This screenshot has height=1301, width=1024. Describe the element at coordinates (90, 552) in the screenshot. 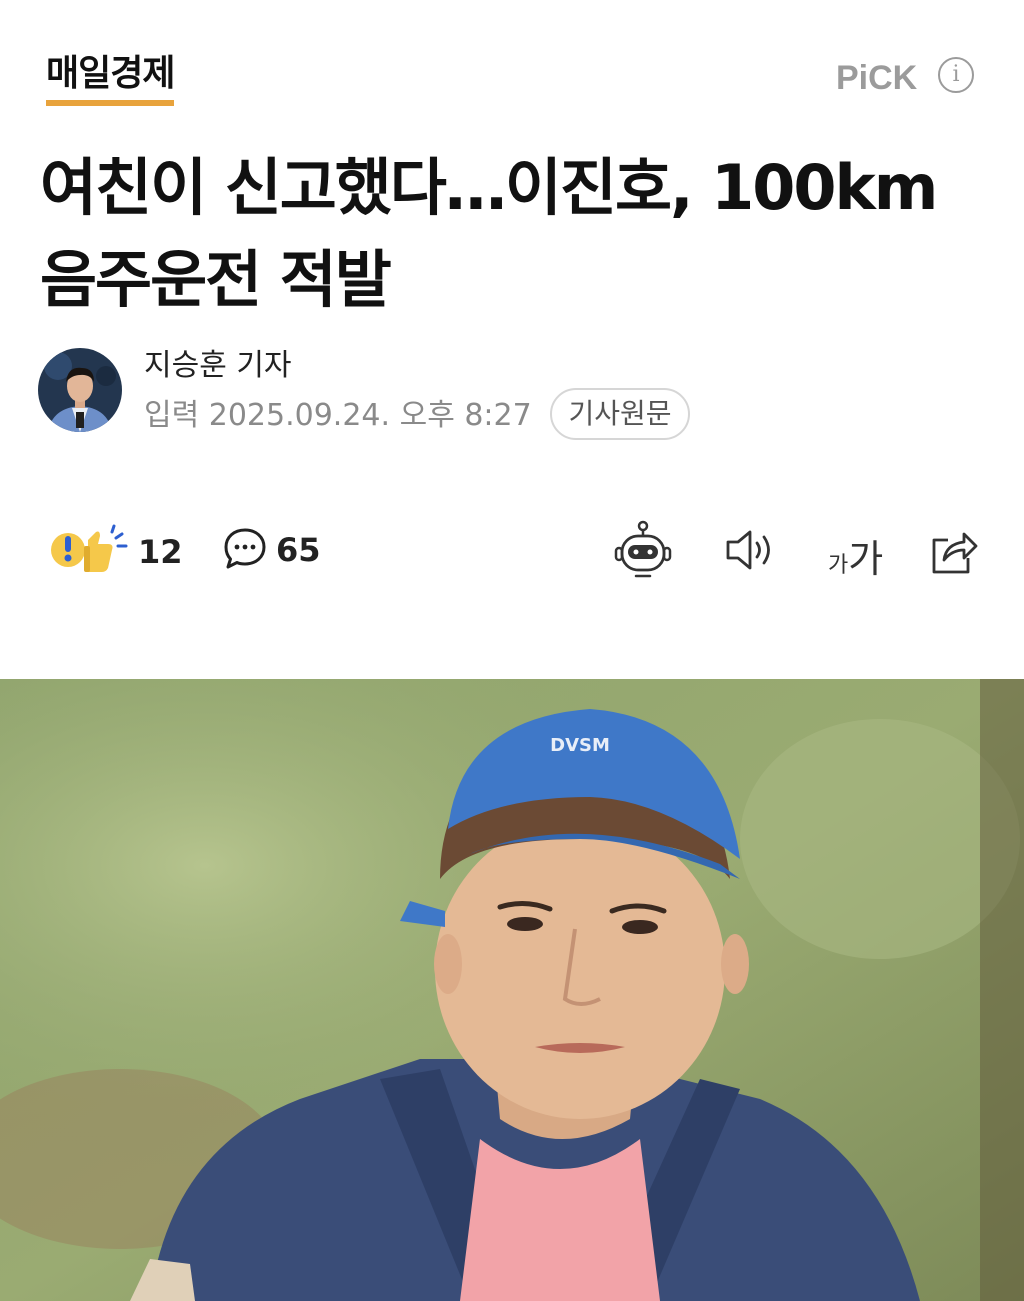

I see `reaction-emoji-icon` at that location.